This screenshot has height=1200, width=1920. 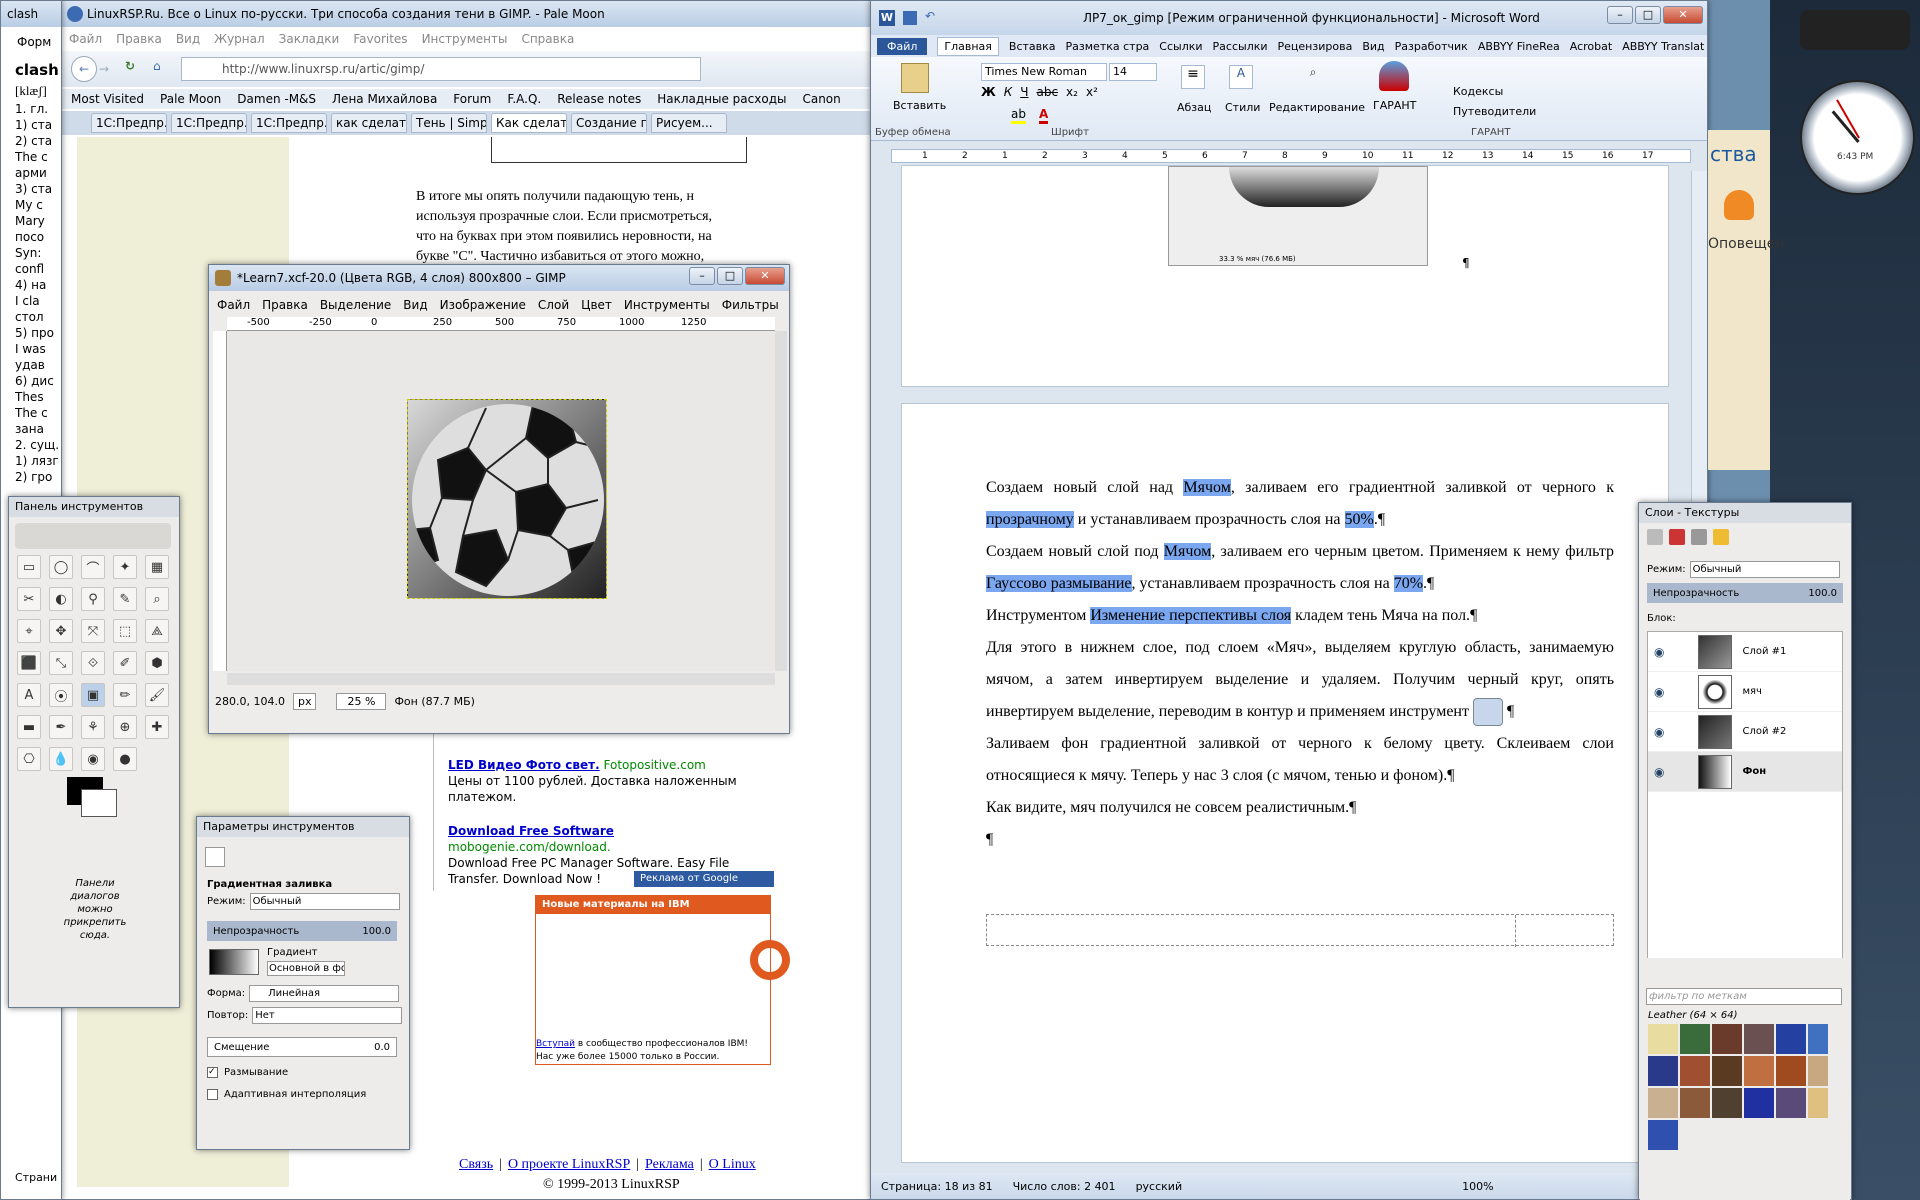 What do you see at coordinates (125, 631) in the screenshot?
I see `crop-icon: ⬚` at bounding box center [125, 631].